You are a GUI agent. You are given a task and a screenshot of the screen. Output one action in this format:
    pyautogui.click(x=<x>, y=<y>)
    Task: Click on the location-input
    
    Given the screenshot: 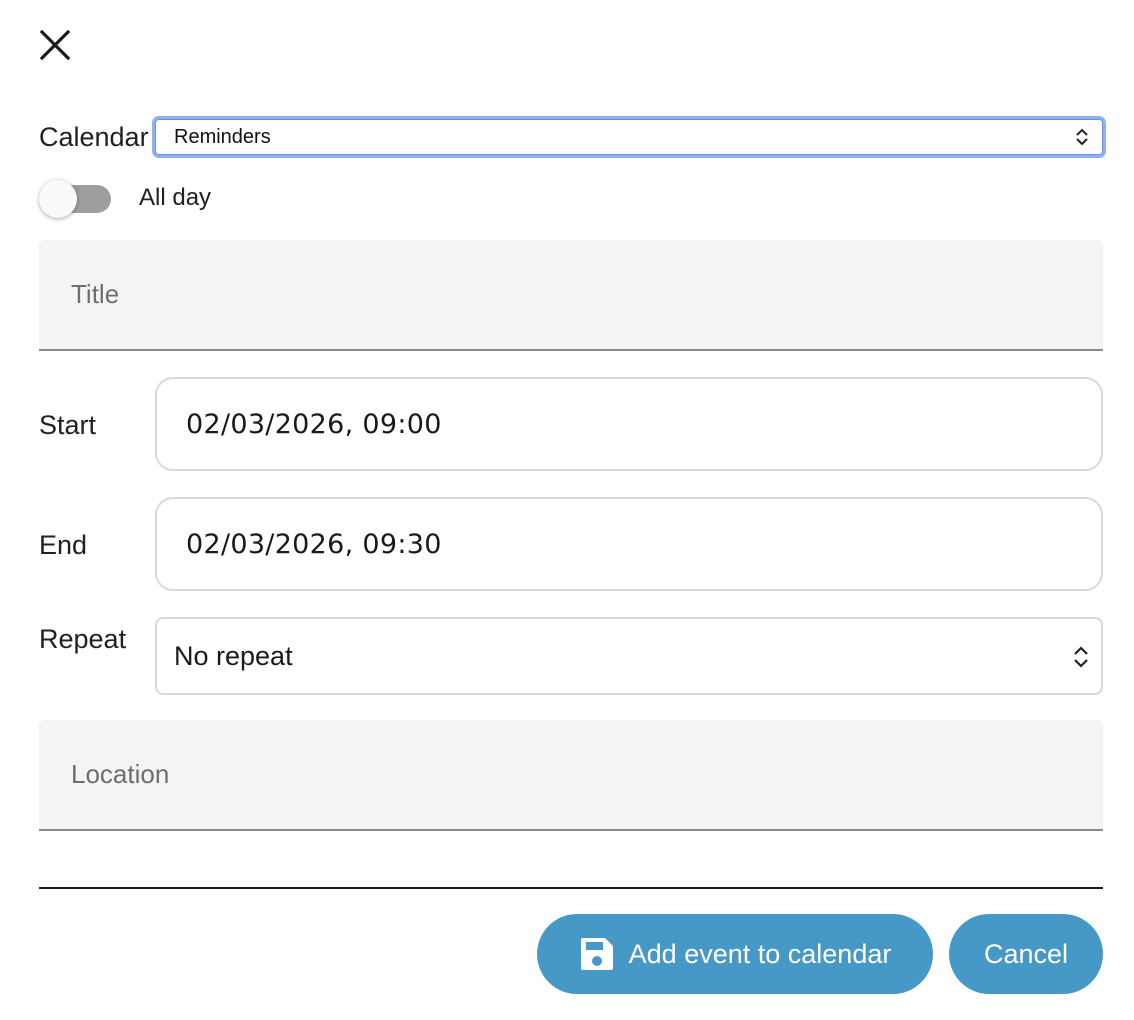 What is the action you would take?
    pyautogui.click(x=571, y=774)
    